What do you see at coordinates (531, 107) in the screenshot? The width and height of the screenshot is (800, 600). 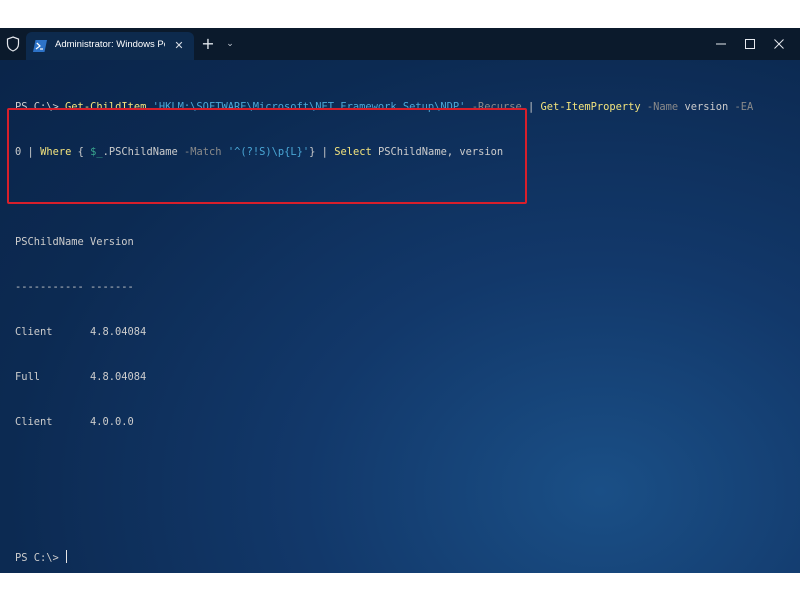 I see `pipe: |` at bounding box center [531, 107].